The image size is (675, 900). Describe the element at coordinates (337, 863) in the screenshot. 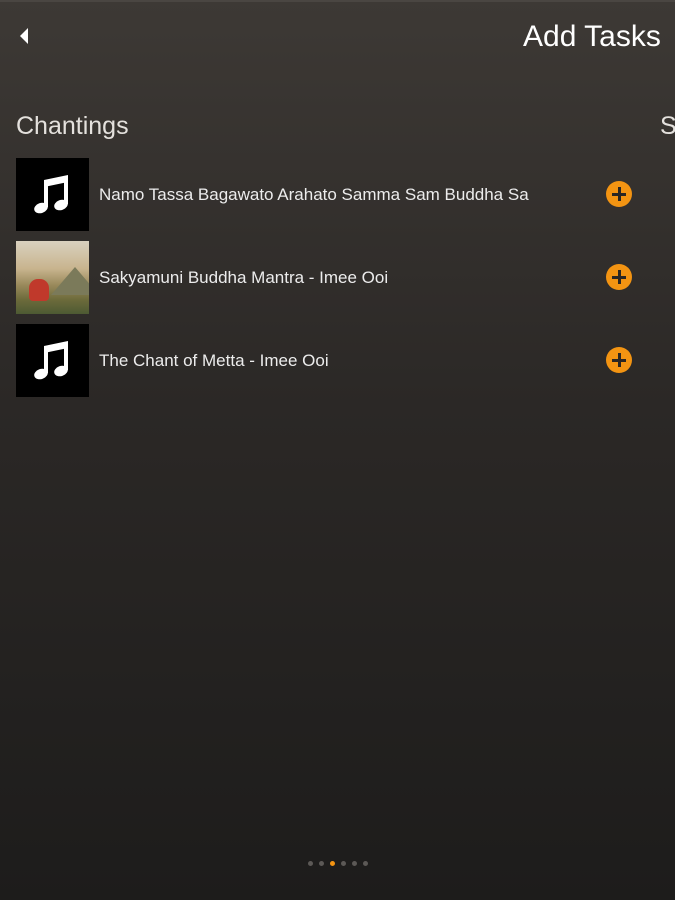

I see `page-indicator` at that location.